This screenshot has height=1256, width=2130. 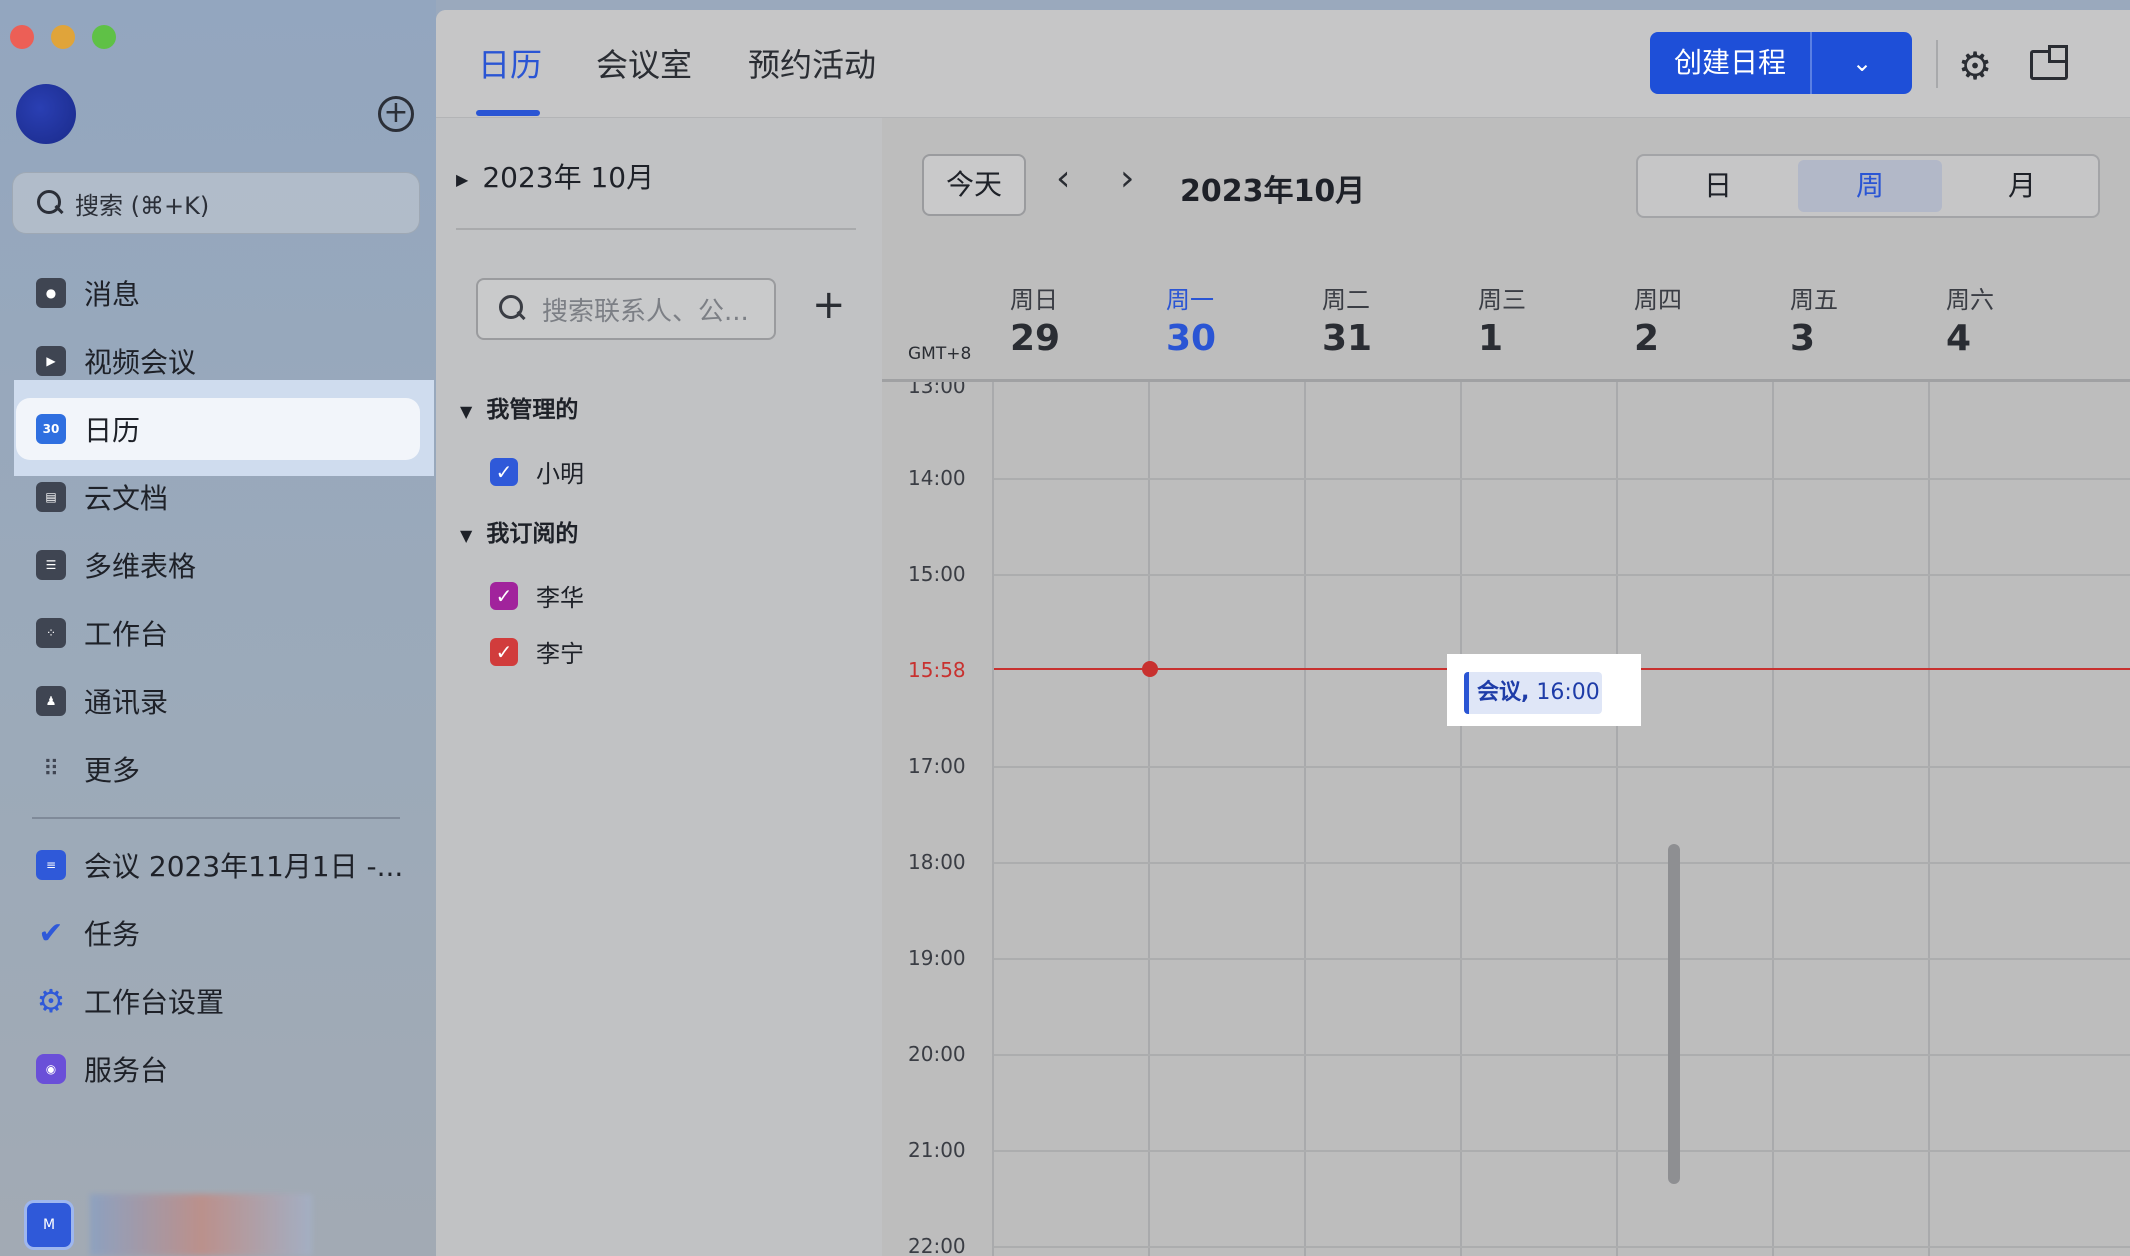 What do you see at coordinates (1063, 178) in the screenshot?
I see `chevron-left-icon: ‹` at bounding box center [1063, 178].